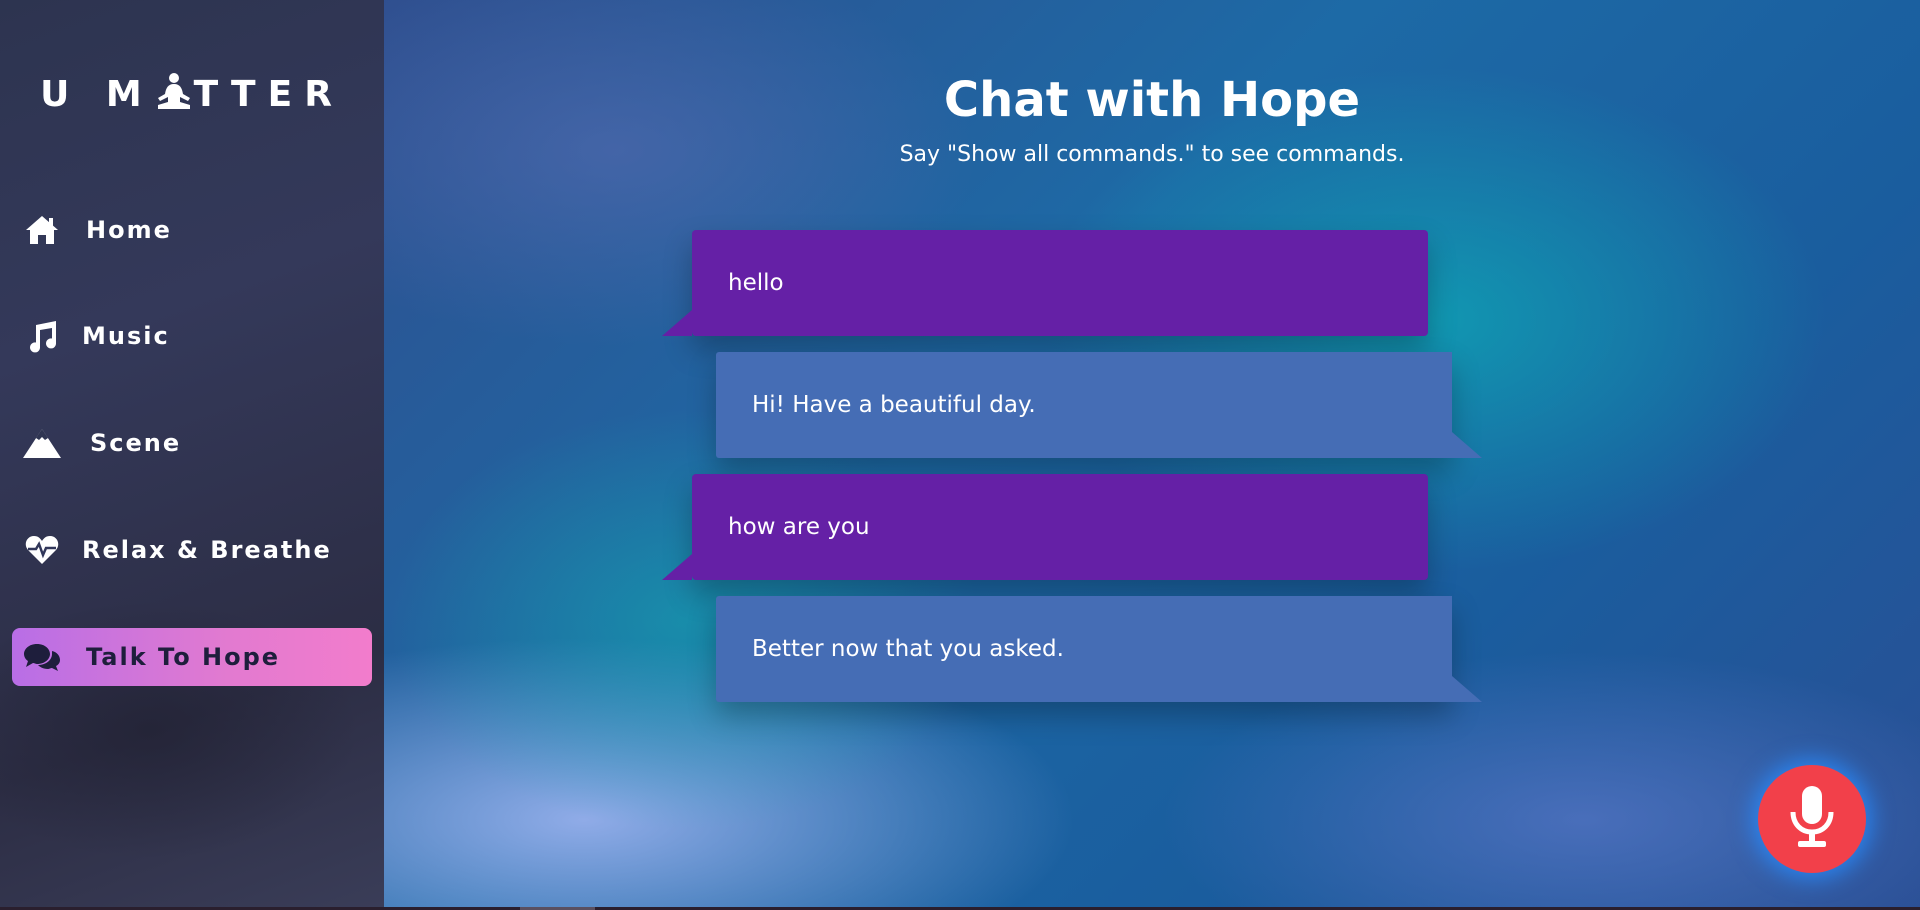 This screenshot has height=910, width=1920. I want to click on sidebar-item-scene: Scene, so click(192, 443).